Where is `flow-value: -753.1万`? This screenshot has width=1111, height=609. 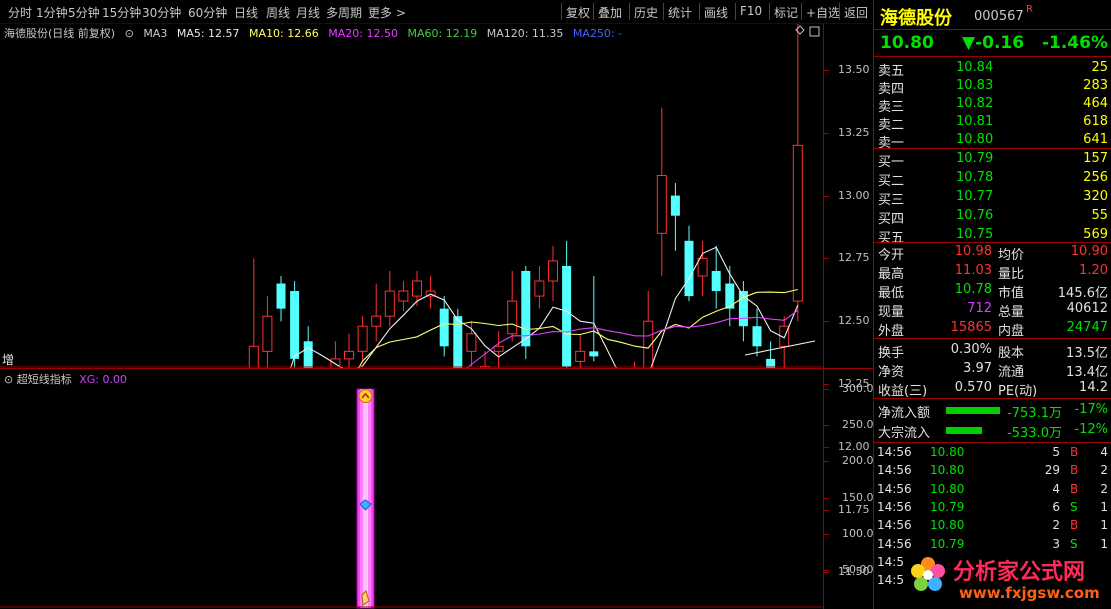
flow-value: -753.1万 is located at coordinates (1034, 413).